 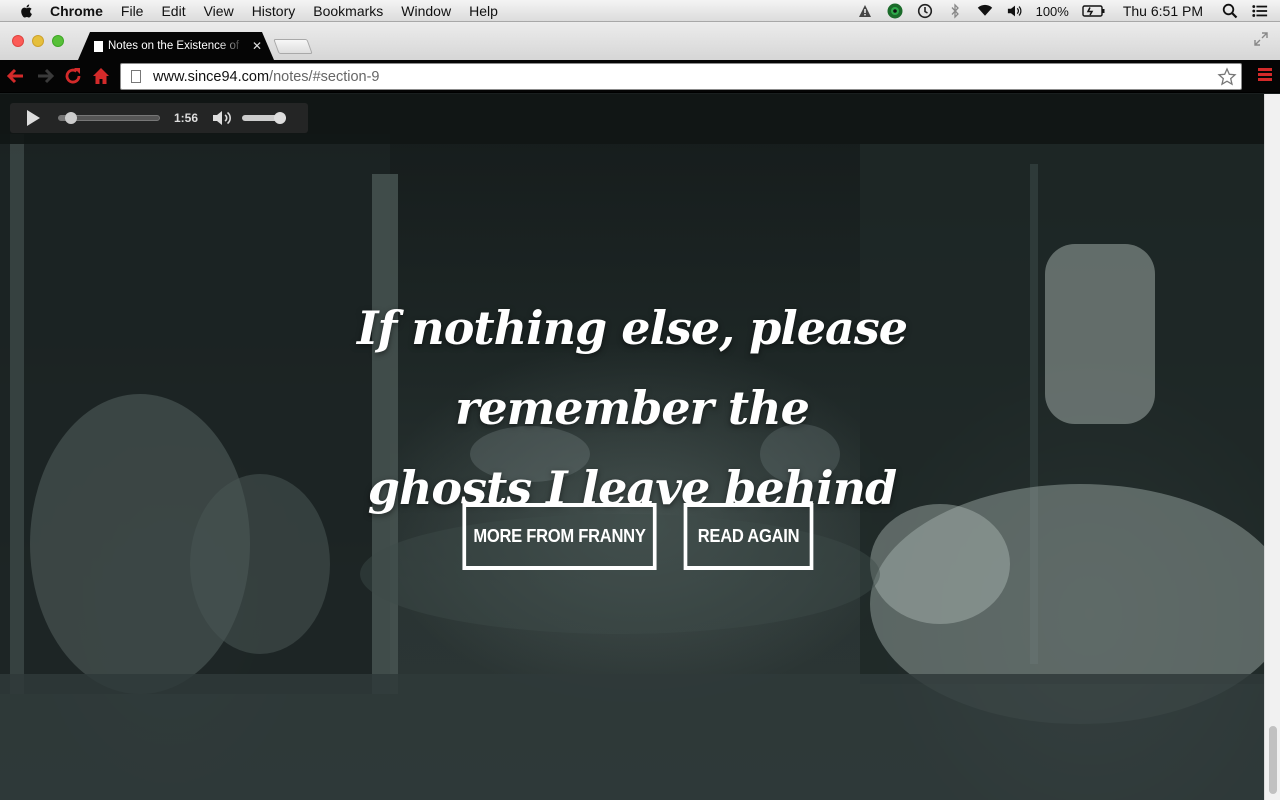 What do you see at coordinates (16, 76) in the screenshot?
I see `back-button` at bounding box center [16, 76].